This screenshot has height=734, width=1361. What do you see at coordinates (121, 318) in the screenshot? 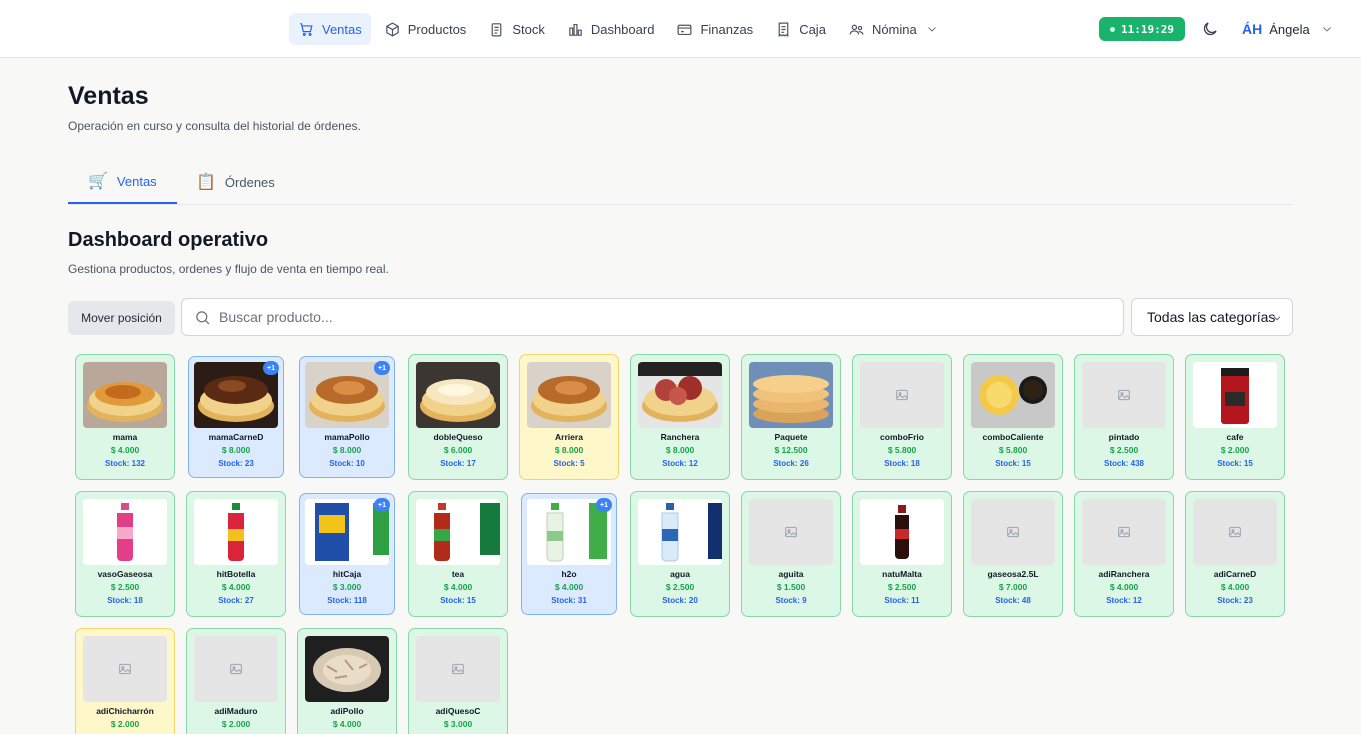
I see `move-position-button: Mover posición` at bounding box center [121, 318].